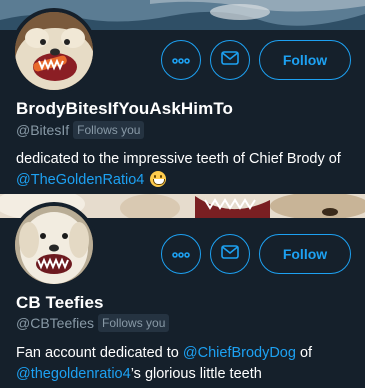 The width and height of the screenshot is (365, 388). Describe the element at coordinates (73, 374) in the screenshot. I see `bio-mention-link: @thegoldenratio4` at that location.